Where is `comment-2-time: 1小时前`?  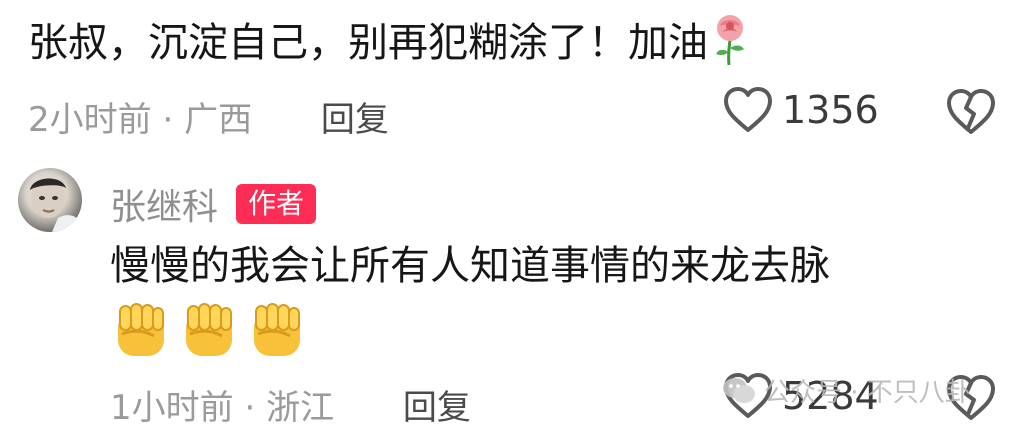
comment-2-time: 1小时前 is located at coordinates (172, 408).